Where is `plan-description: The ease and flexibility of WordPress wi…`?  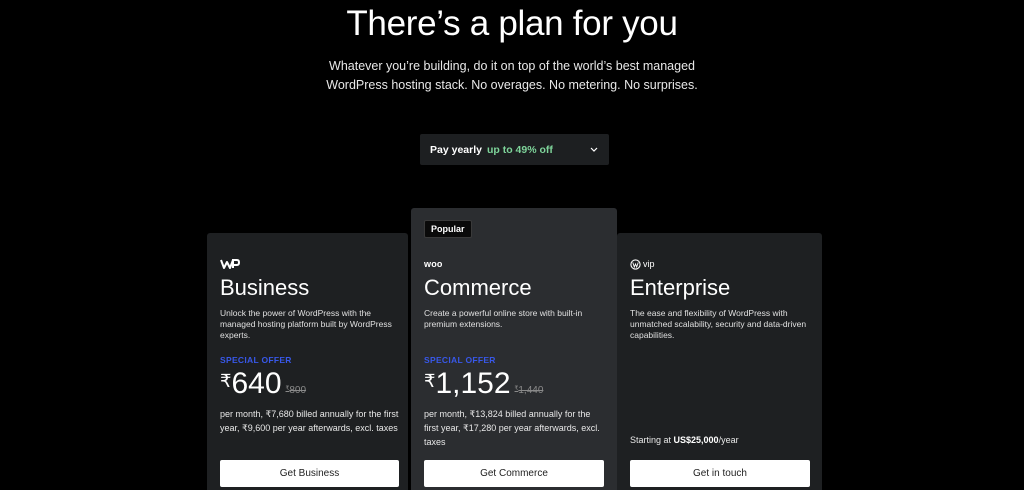
plan-description: The ease and flexibility of WordPress wi… is located at coordinates (718, 324).